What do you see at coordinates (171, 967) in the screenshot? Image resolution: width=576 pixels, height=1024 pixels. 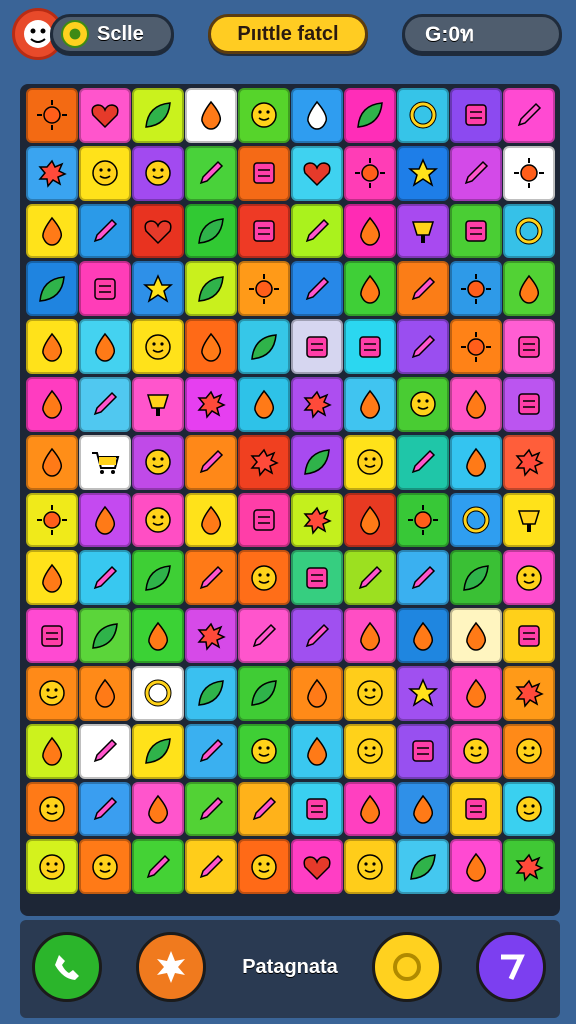 I see `burst-button` at bounding box center [171, 967].